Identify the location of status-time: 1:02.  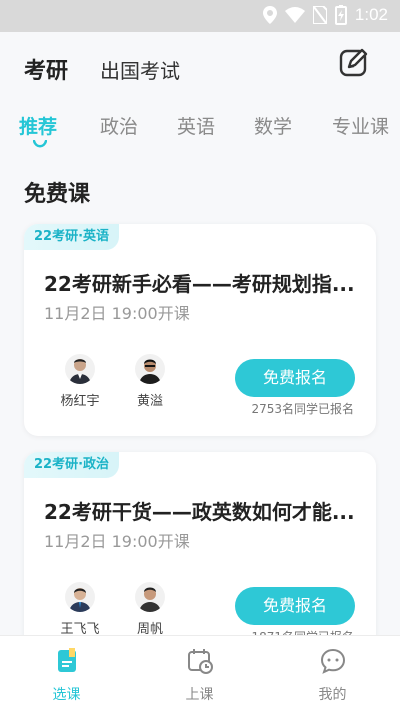
(371, 14).